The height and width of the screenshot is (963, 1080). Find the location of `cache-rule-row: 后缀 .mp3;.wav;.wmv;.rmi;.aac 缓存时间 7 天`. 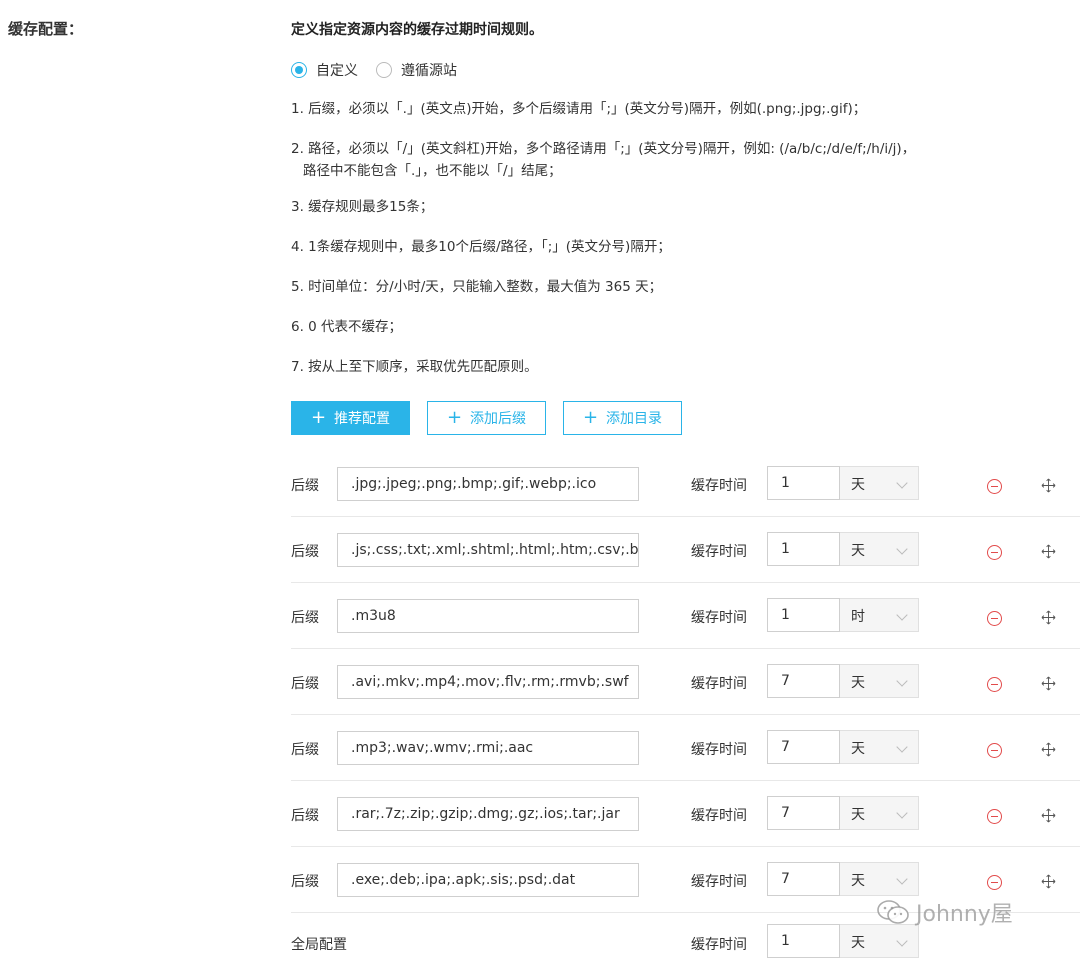

cache-rule-row: 后缀 .mp3;.wav;.wmv;.rmi;.aac 缓存时间 7 天 is located at coordinates (685, 748).